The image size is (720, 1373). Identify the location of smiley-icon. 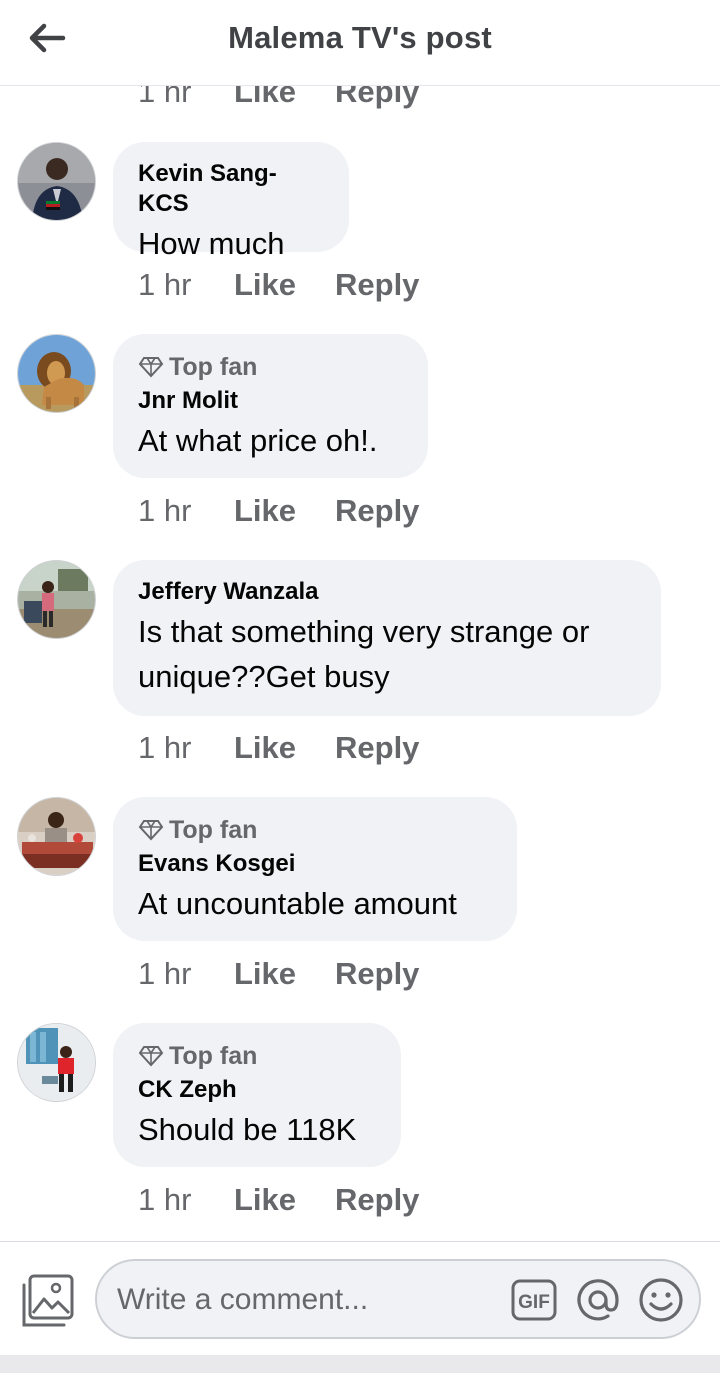
(661, 1300).